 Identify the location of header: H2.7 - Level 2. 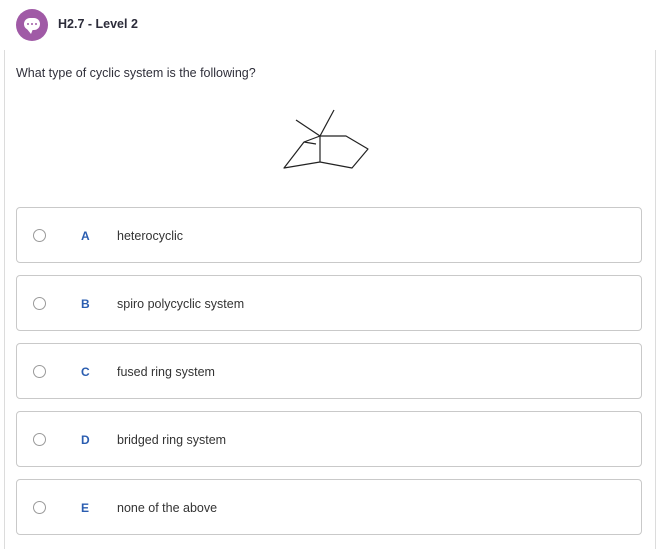
(328, 25).